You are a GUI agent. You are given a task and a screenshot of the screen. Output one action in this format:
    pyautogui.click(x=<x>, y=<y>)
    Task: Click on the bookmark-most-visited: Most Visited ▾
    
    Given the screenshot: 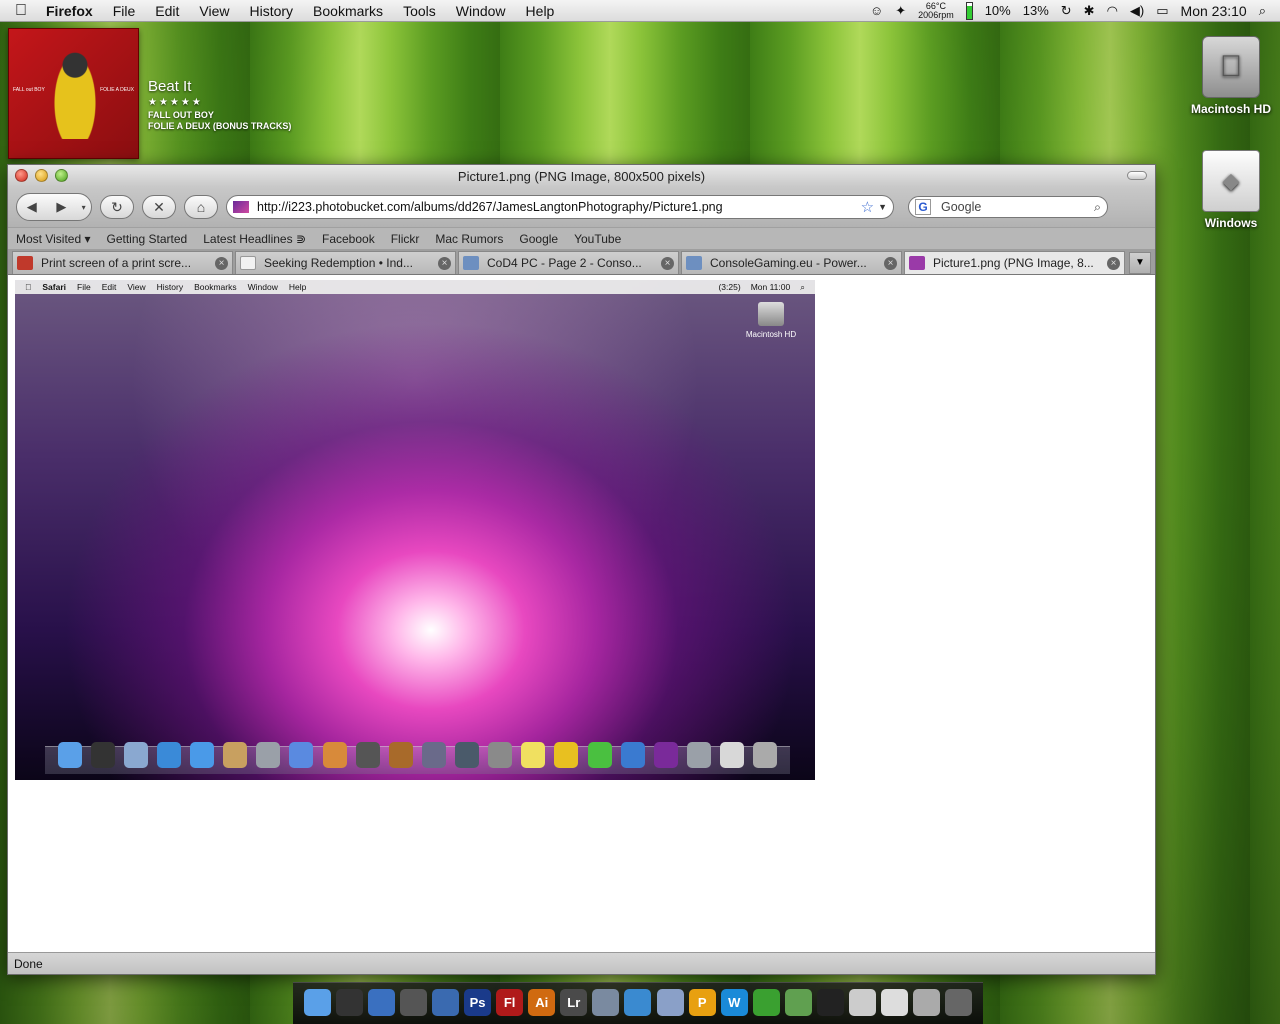 What is the action you would take?
    pyautogui.click(x=53, y=239)
    